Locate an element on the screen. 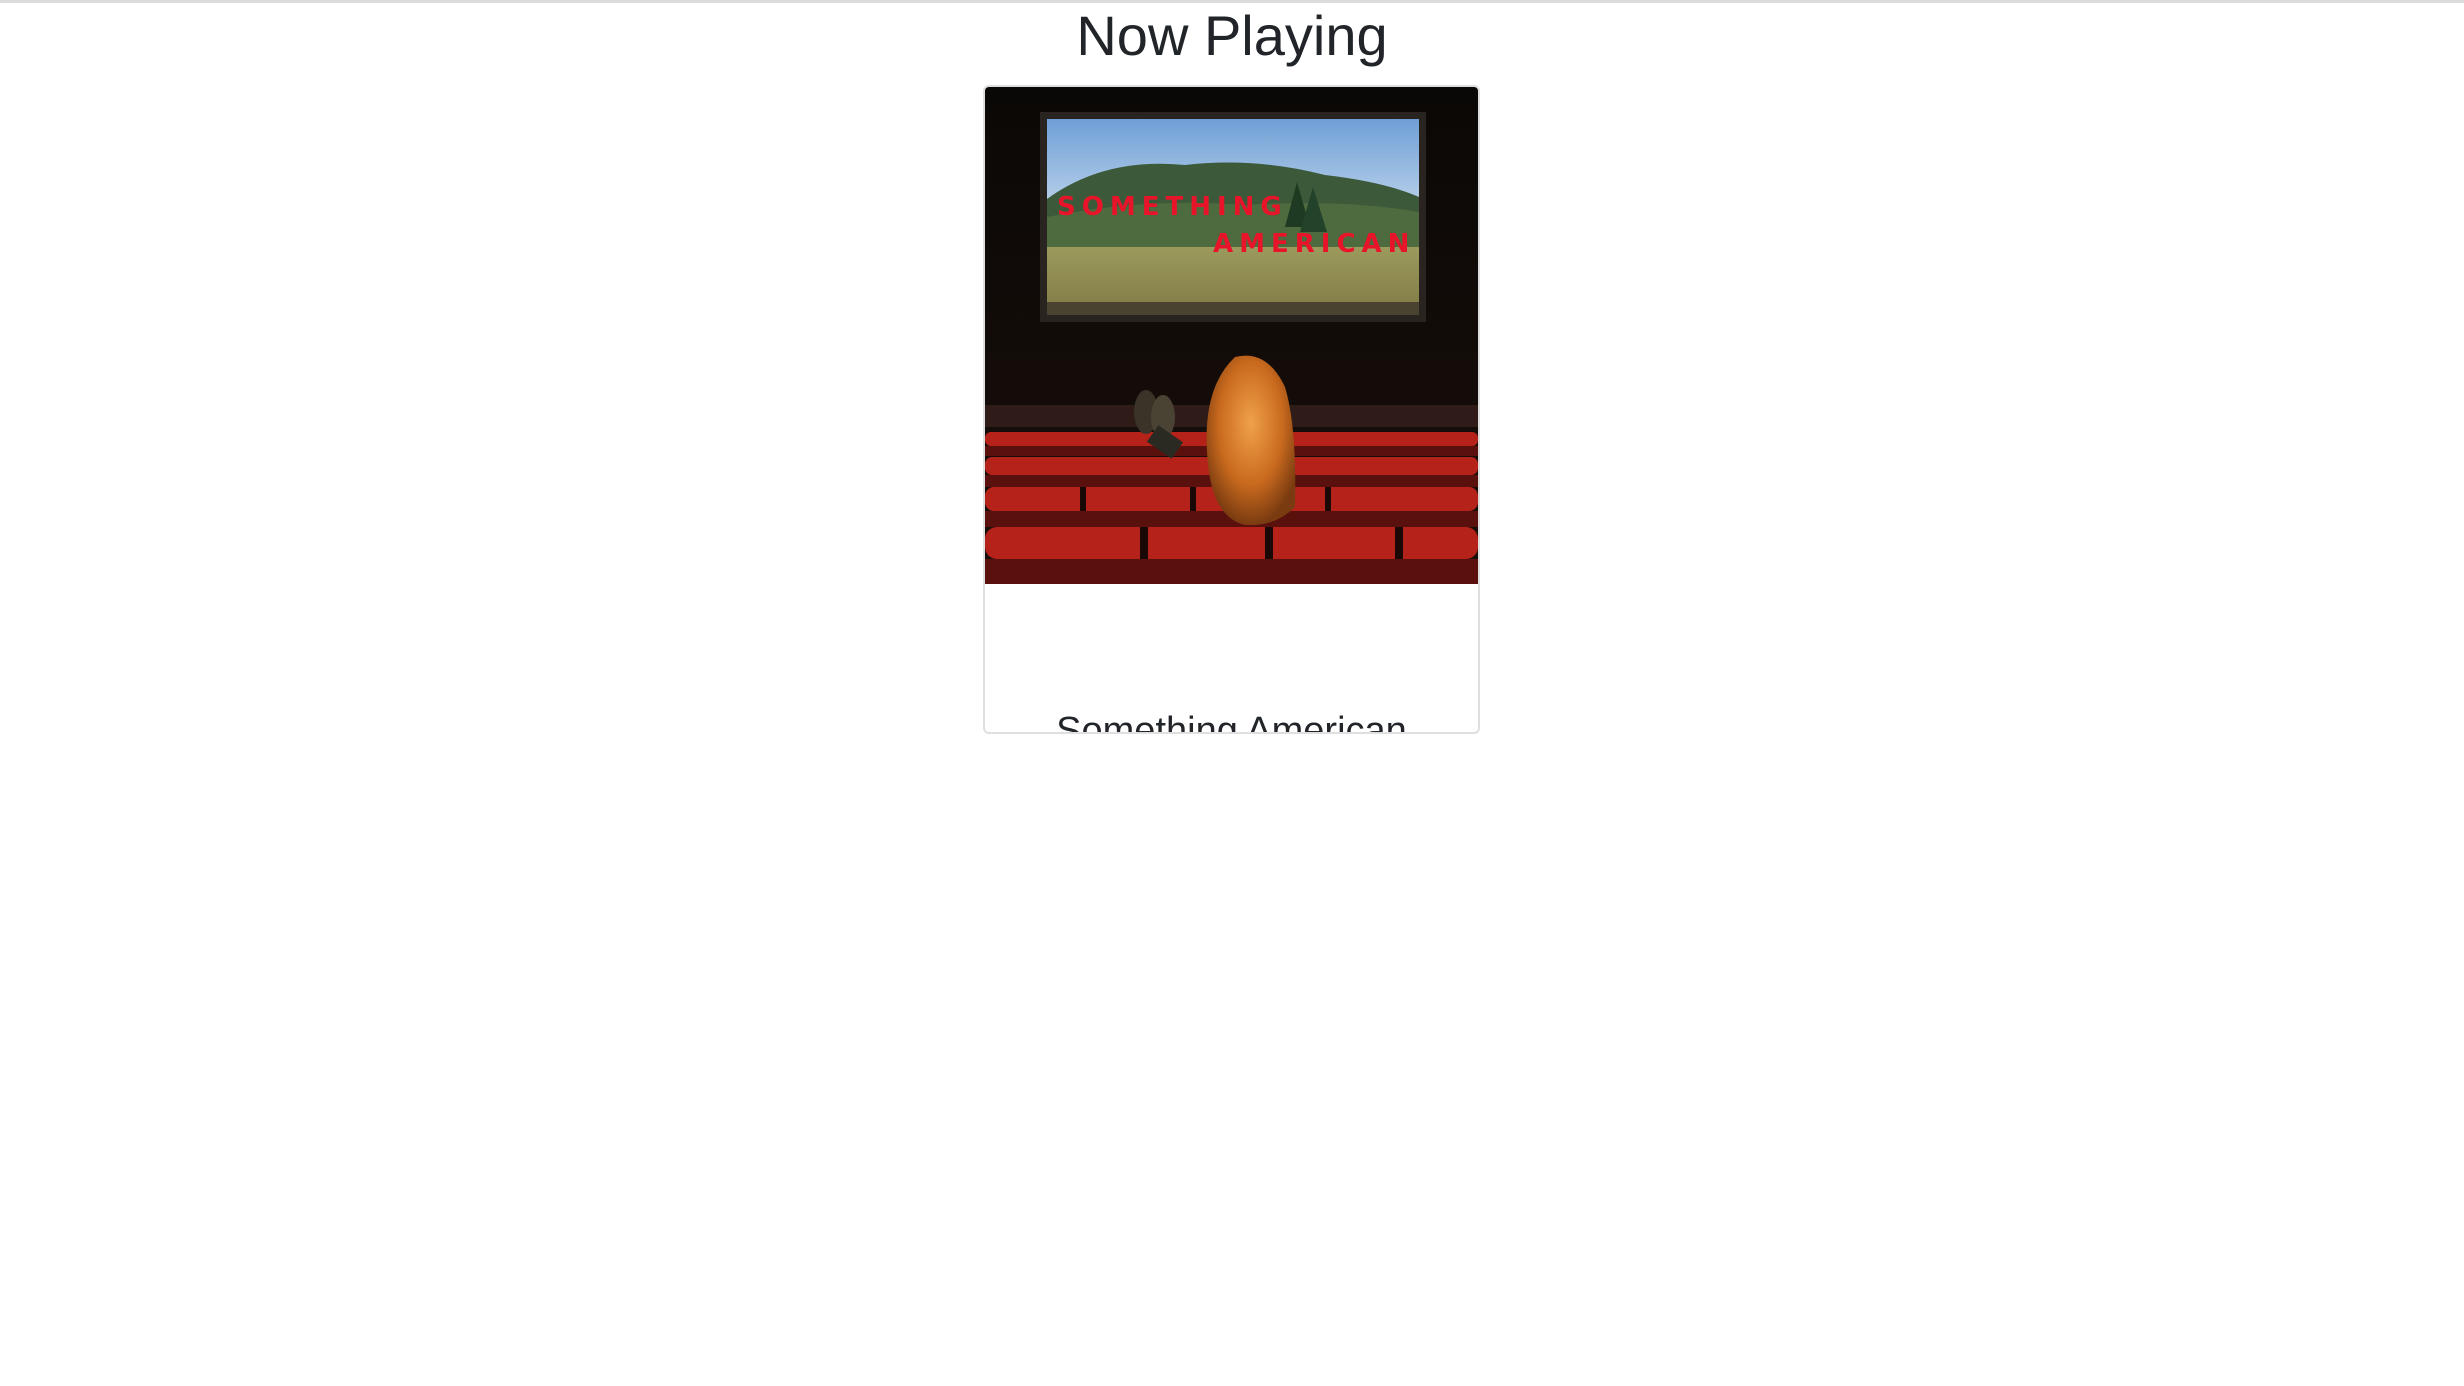  album-title: Something American is located at coordinates (1231, 722).